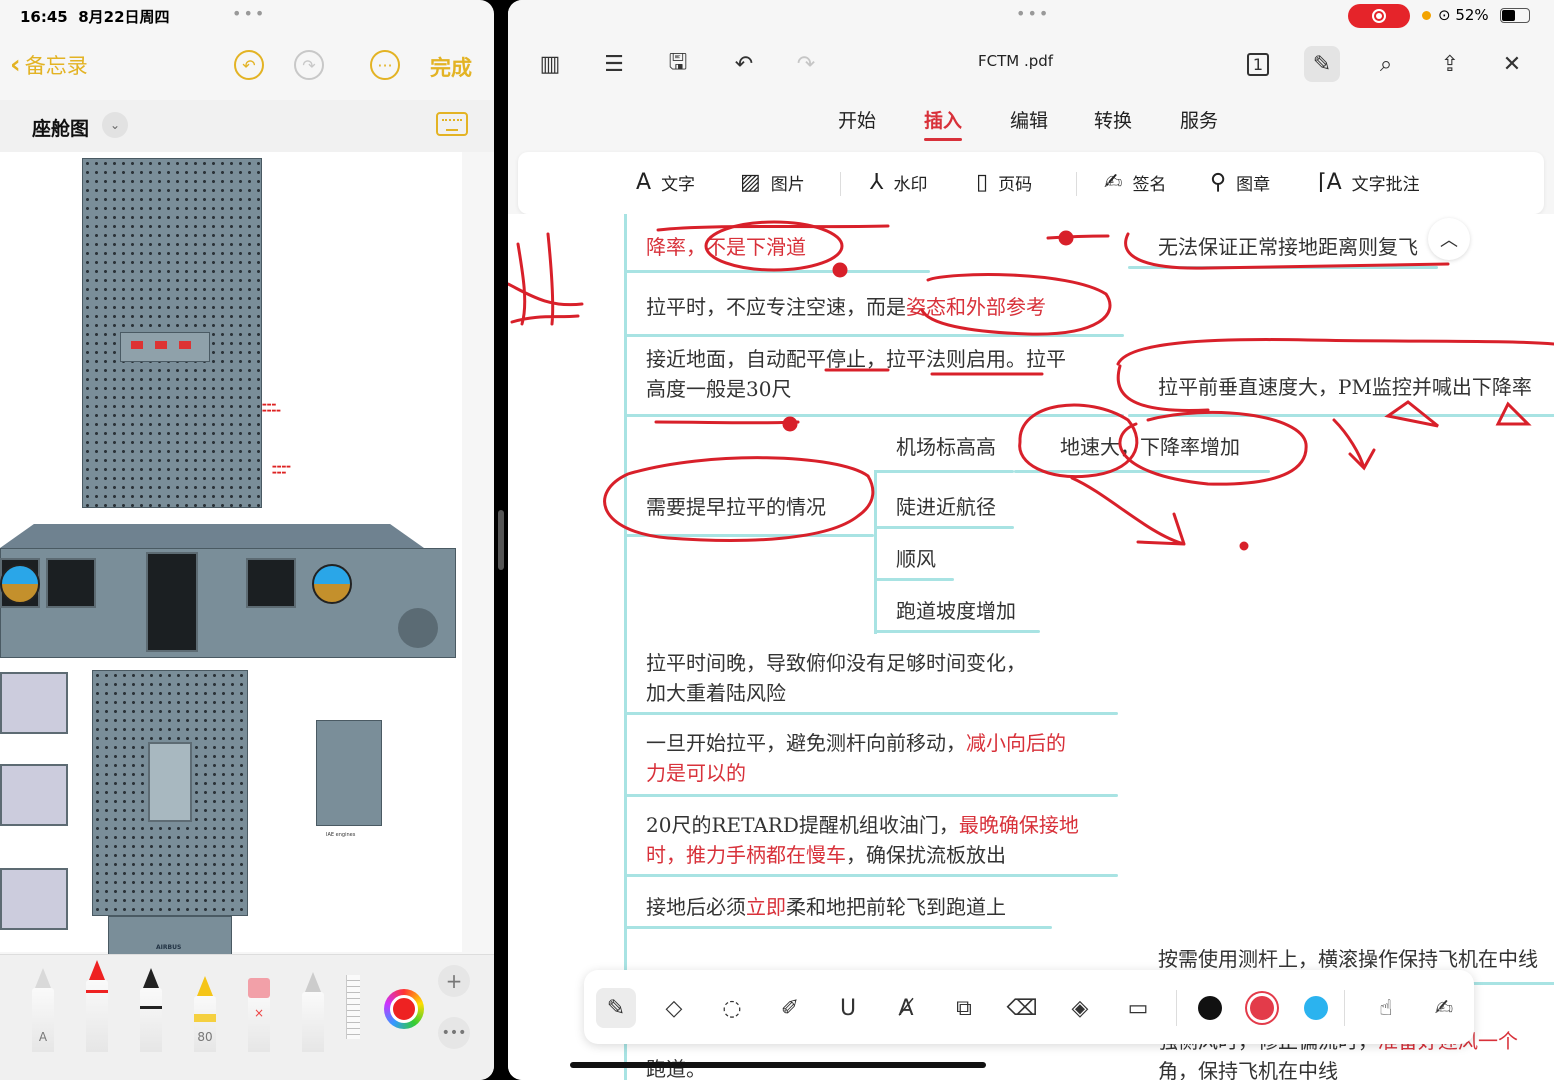  What do you see at coordinates (550, 64) in the screenshot?
I see `sidebar-icon: ▥` at bounding box center [550, 64].